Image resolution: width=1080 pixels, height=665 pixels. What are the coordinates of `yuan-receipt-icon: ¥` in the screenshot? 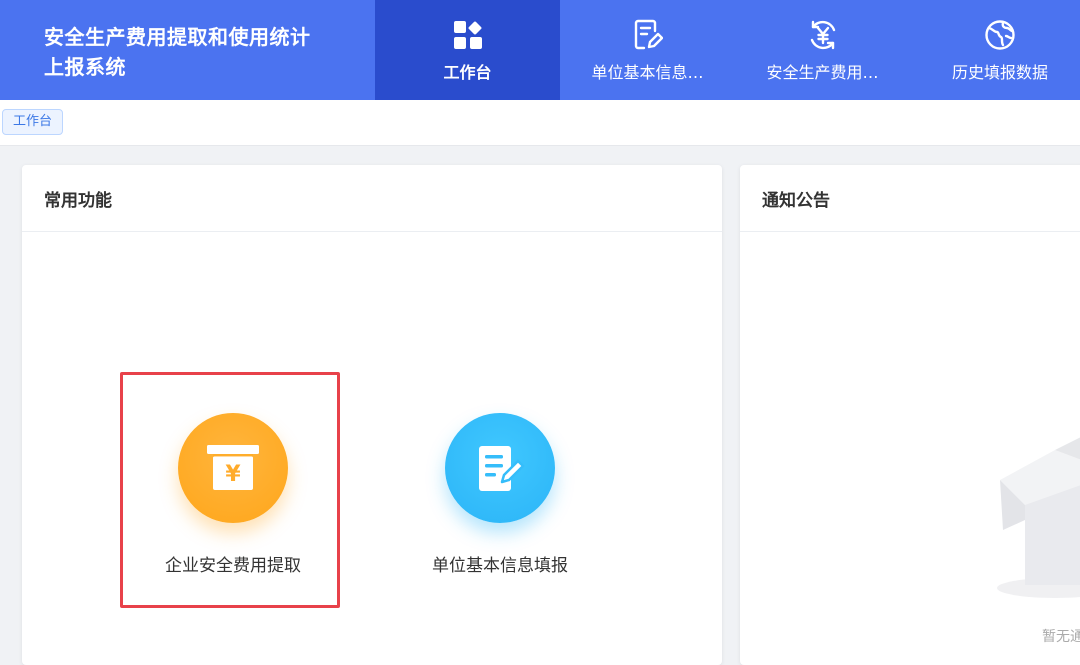 It's located at (233, 468).